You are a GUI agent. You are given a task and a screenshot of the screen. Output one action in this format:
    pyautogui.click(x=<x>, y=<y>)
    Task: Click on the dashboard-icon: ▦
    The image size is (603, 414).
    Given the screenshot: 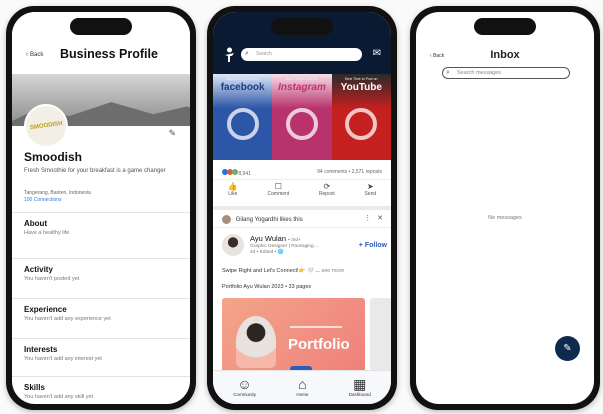 What is the action you would take?
    pyautogui.click(x=360, y=384)
    